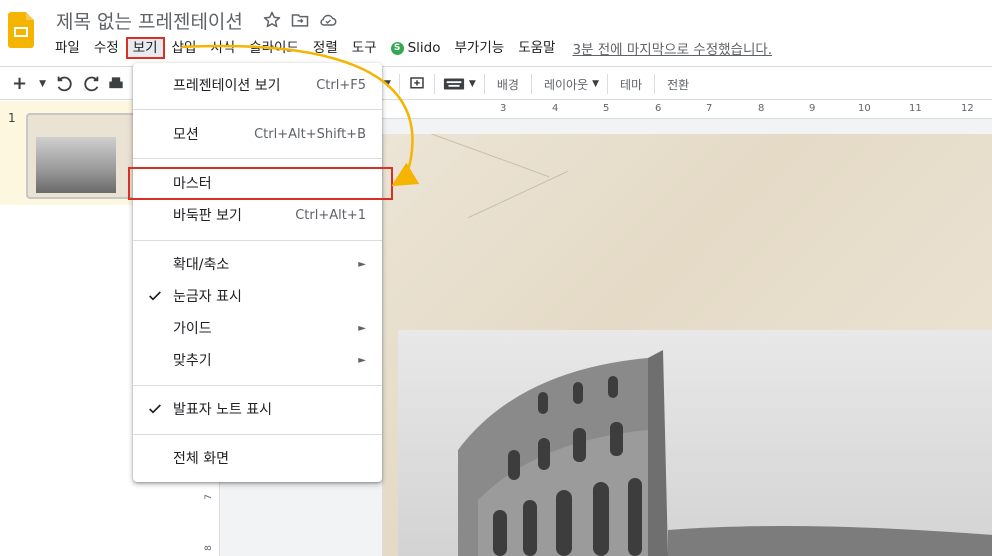 This screenshot has height=556, width=992. Describe the element at coordinates (149, 20) in the screenshot. I see `document-title: 제목 없는 프레젠테이션` at that location.